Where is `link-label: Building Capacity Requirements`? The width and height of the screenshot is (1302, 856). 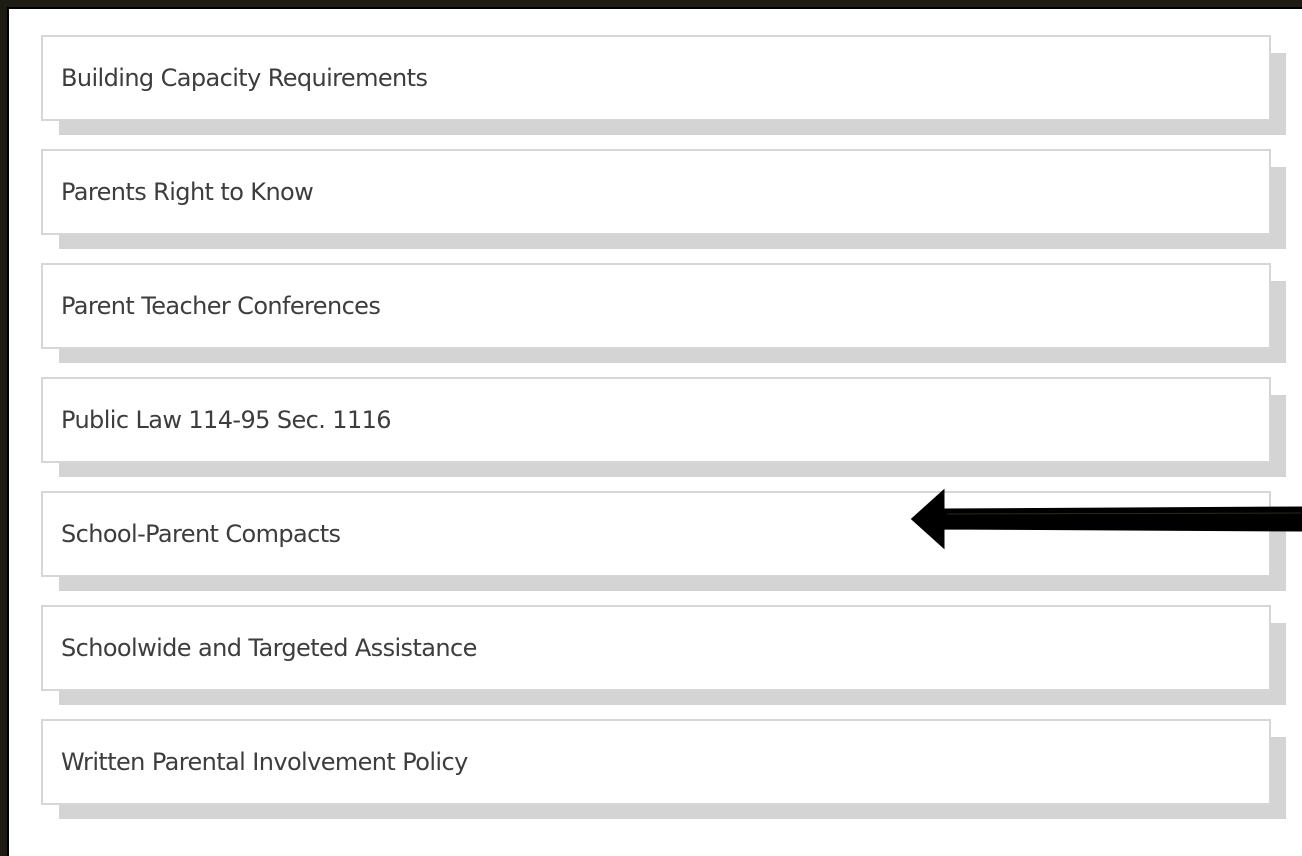 link-label: Building Capacity Requirements is located at coordinates (244, 78).